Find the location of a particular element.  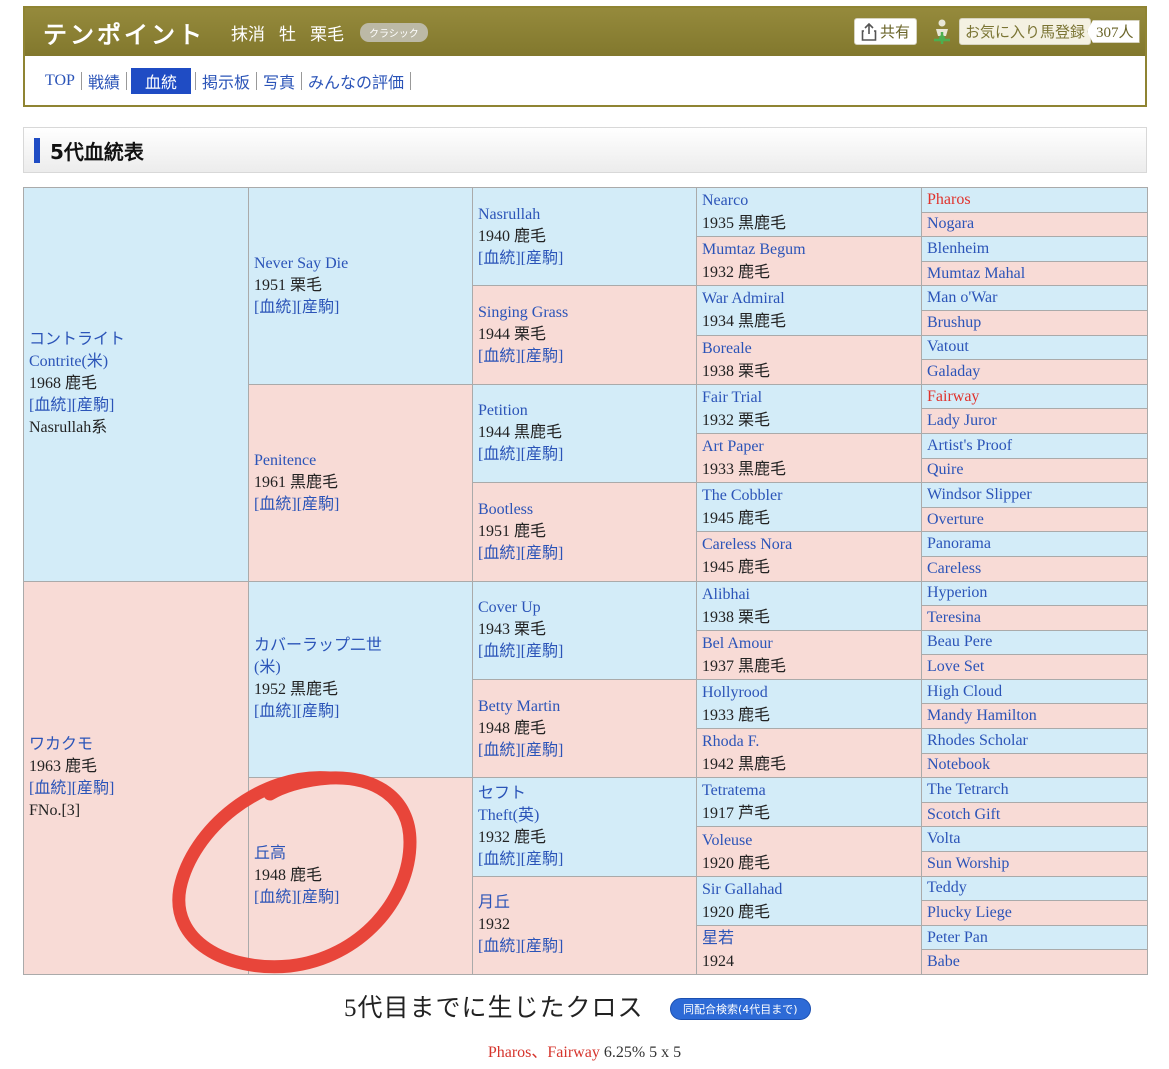

nav-item-4: 写真 is located at coordinates (279, 81).